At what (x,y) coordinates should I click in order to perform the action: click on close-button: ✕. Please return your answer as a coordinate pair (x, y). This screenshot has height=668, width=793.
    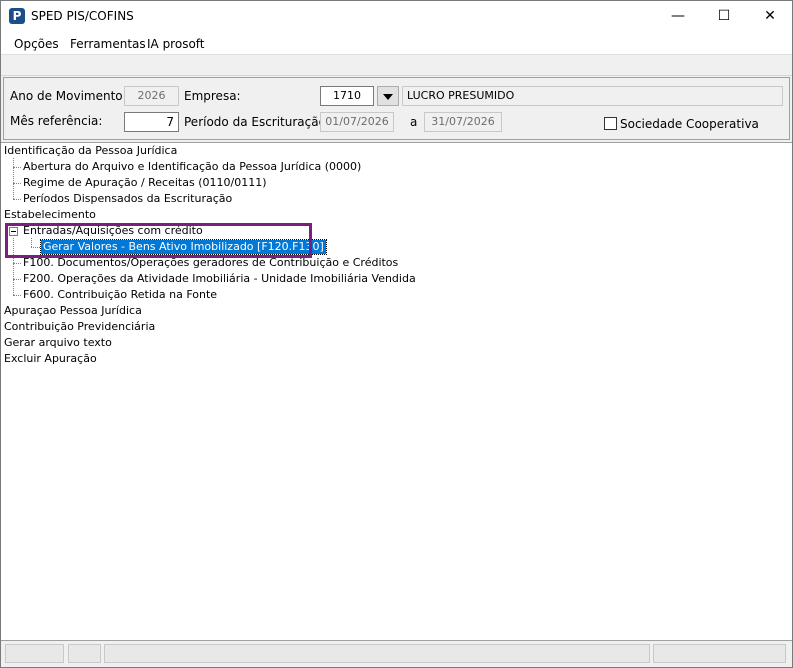
    Looking at the image, I should click on (769, 16).